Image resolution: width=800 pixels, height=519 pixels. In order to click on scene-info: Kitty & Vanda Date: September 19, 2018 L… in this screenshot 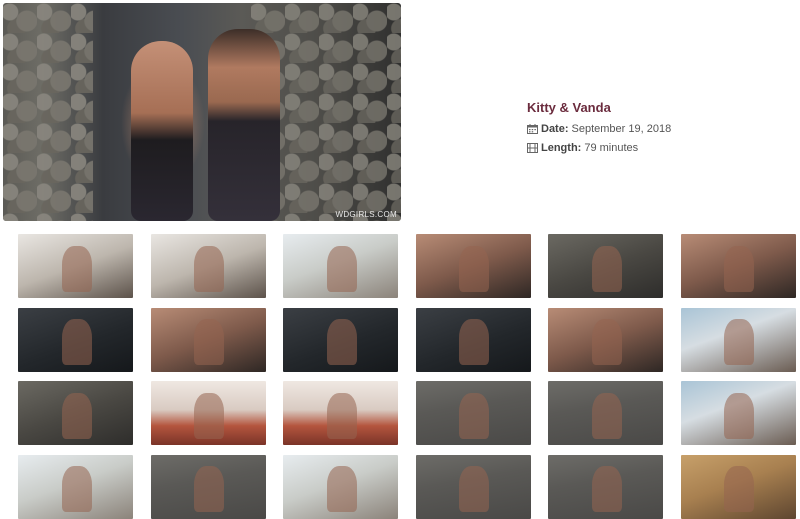, I will do `click(599, 127)`.